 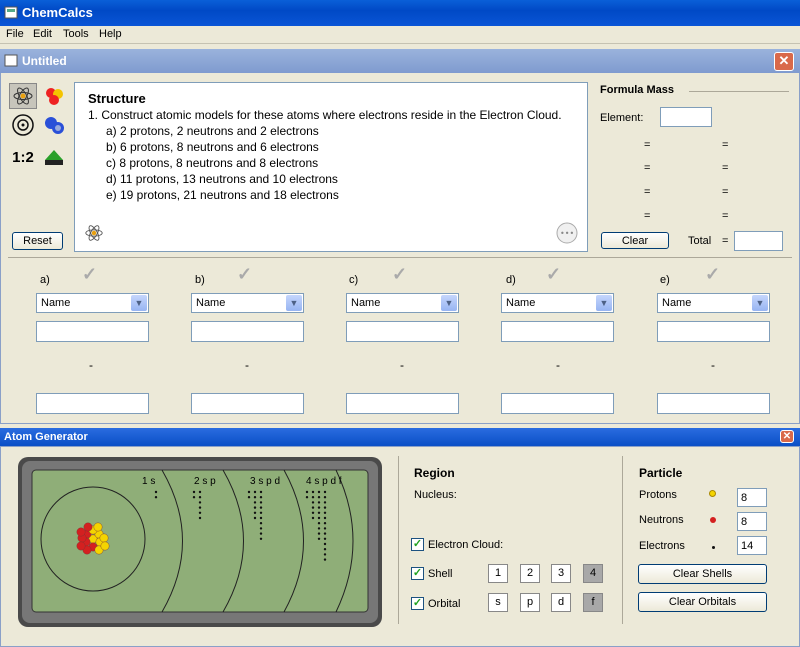 What do you see at coordinates (686, 117) in the screenshot?
I see `element-input` at bounding box center [686, 117].